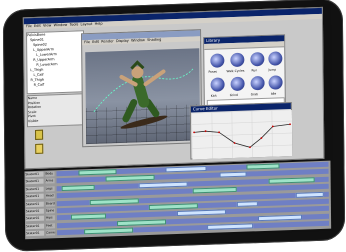 This screenshot has width=346, height=252. What do you see at coordinates (74, 24) in the screenshot?
I see `menu-item: Tools` at bounding box center [74, 24].